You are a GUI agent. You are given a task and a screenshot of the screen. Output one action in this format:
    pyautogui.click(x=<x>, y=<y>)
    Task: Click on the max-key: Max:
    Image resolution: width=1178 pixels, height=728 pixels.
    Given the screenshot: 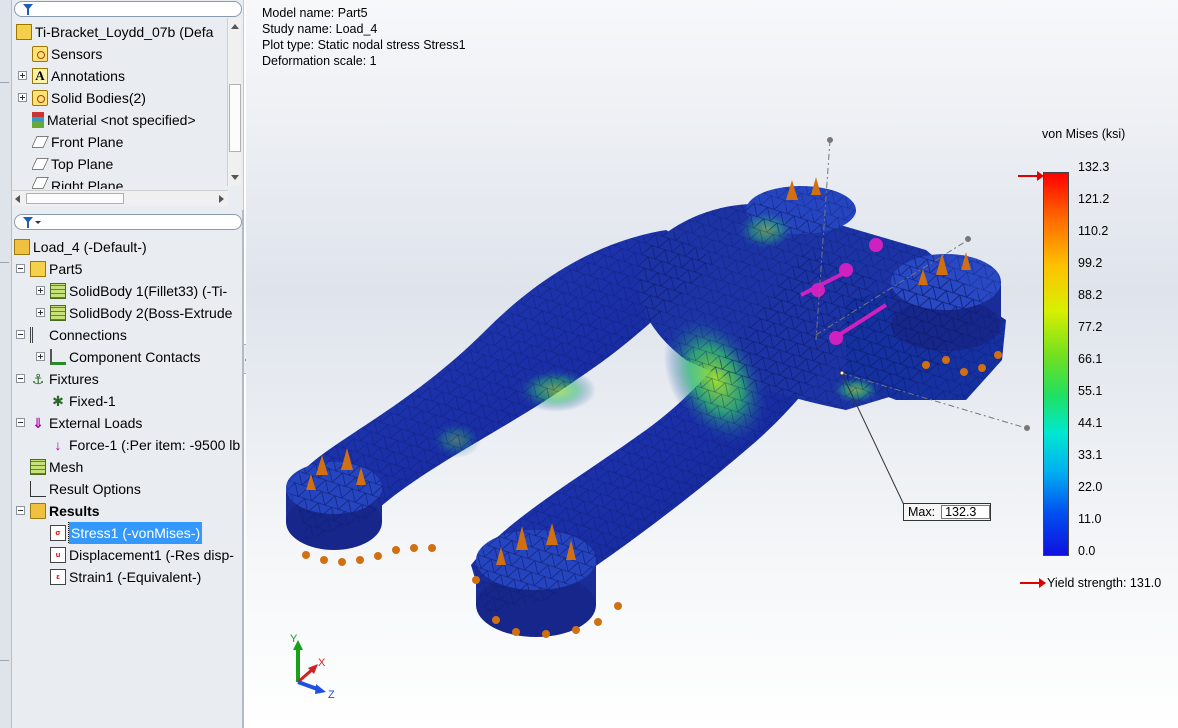 What is the action you would take?
    pyautogui.click(x=922, y=512)
    